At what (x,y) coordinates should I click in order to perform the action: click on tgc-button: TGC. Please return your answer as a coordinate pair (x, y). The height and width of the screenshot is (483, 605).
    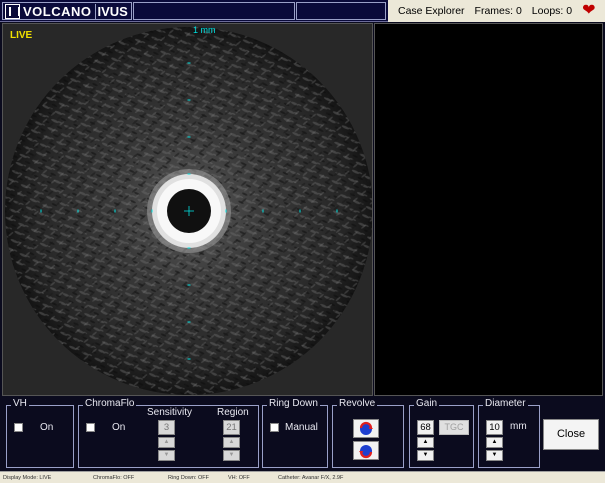
    Looking at the image, I should click on (454, 427).